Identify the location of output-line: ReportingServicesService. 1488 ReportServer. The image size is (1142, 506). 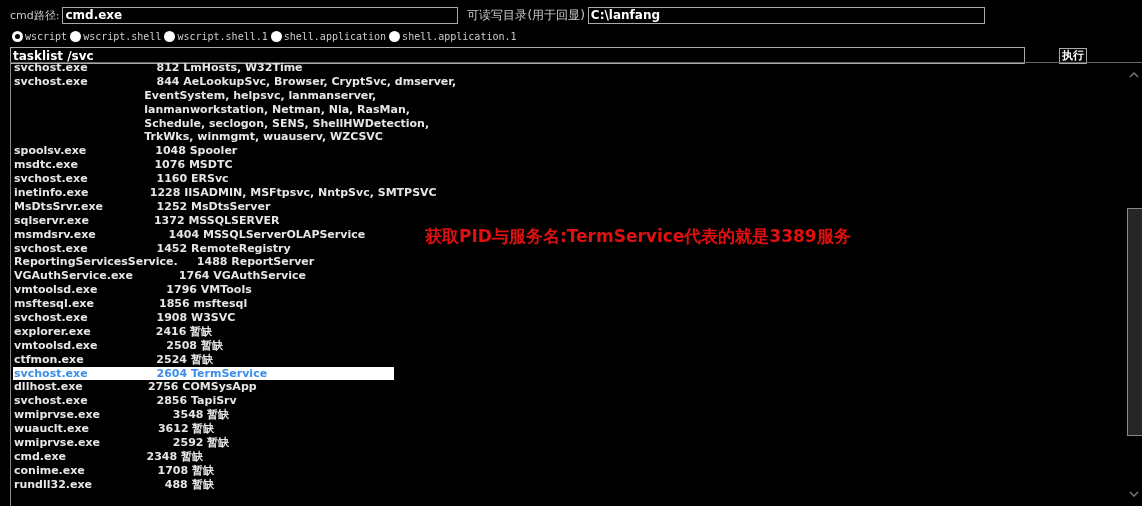
(164, 262).